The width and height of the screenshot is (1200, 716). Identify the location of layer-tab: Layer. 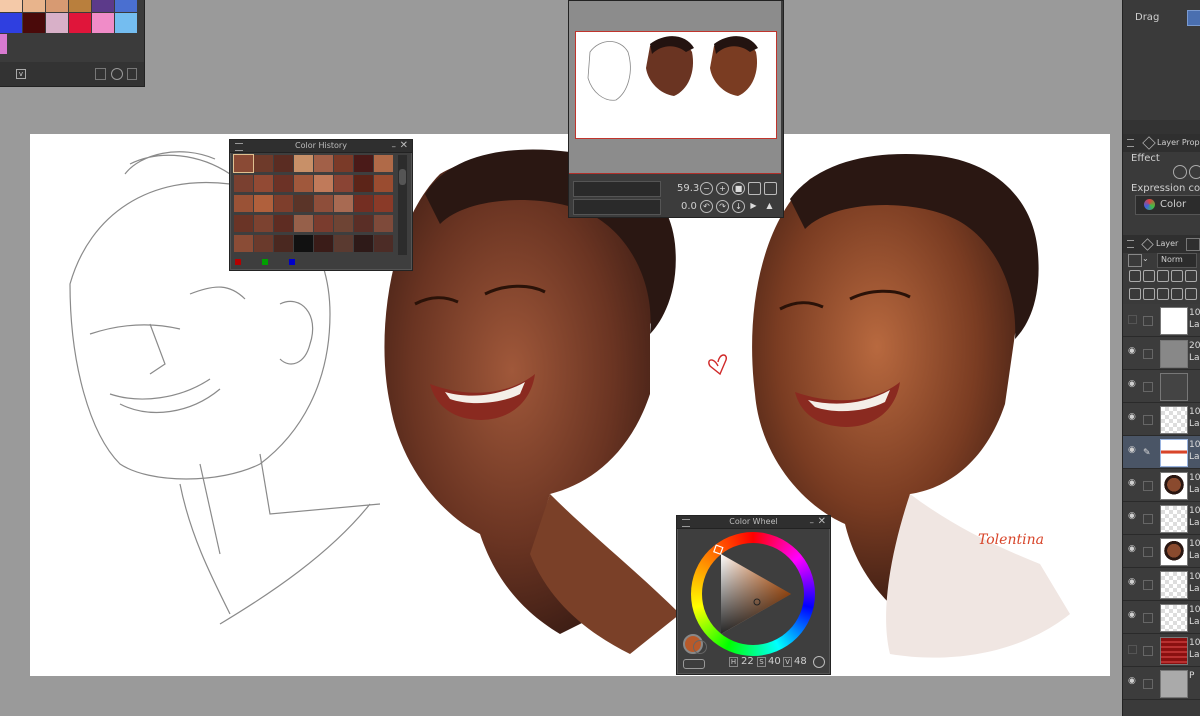
(1167, 243).